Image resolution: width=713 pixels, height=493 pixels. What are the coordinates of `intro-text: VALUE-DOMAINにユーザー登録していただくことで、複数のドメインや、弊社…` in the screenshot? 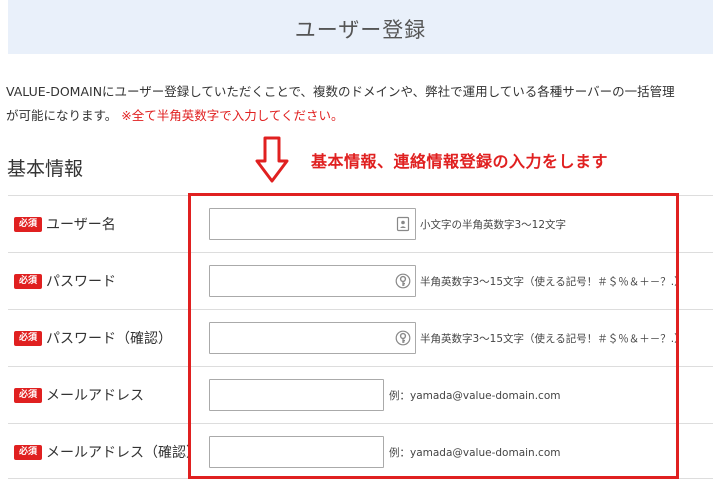 It's located at (358, 104).